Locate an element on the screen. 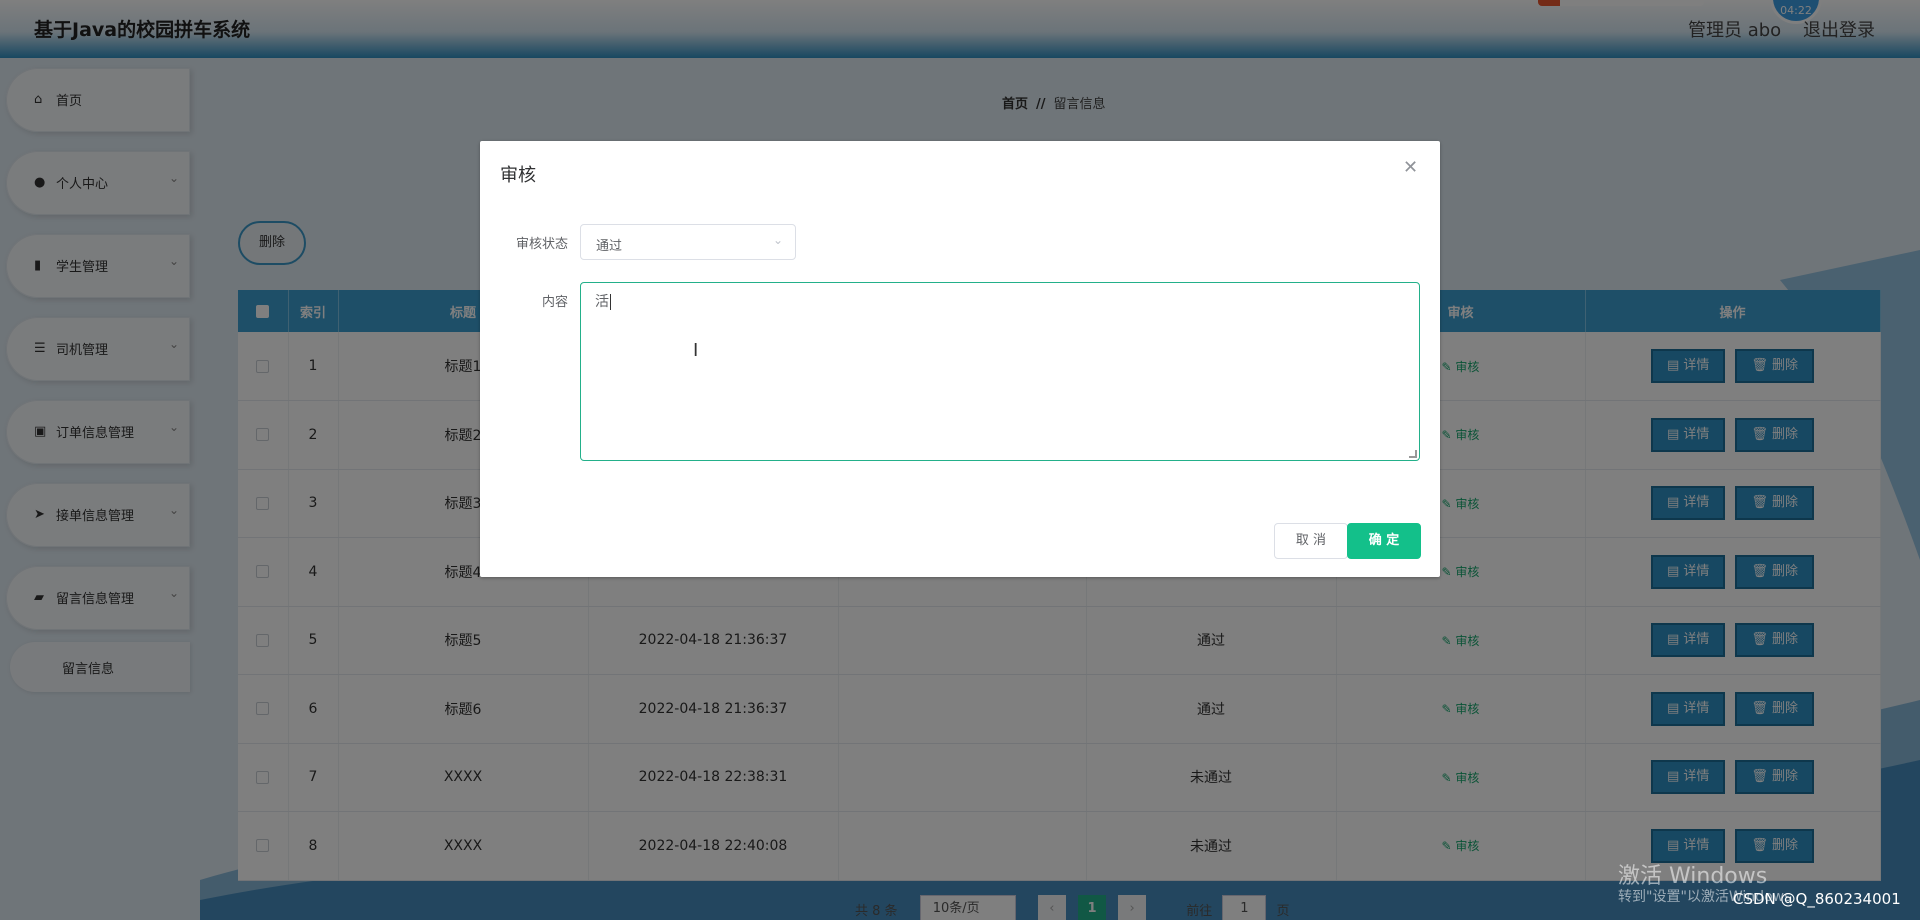 The image size is (1920, 920). content-label: 内容 is located at coordinates (554, 302).